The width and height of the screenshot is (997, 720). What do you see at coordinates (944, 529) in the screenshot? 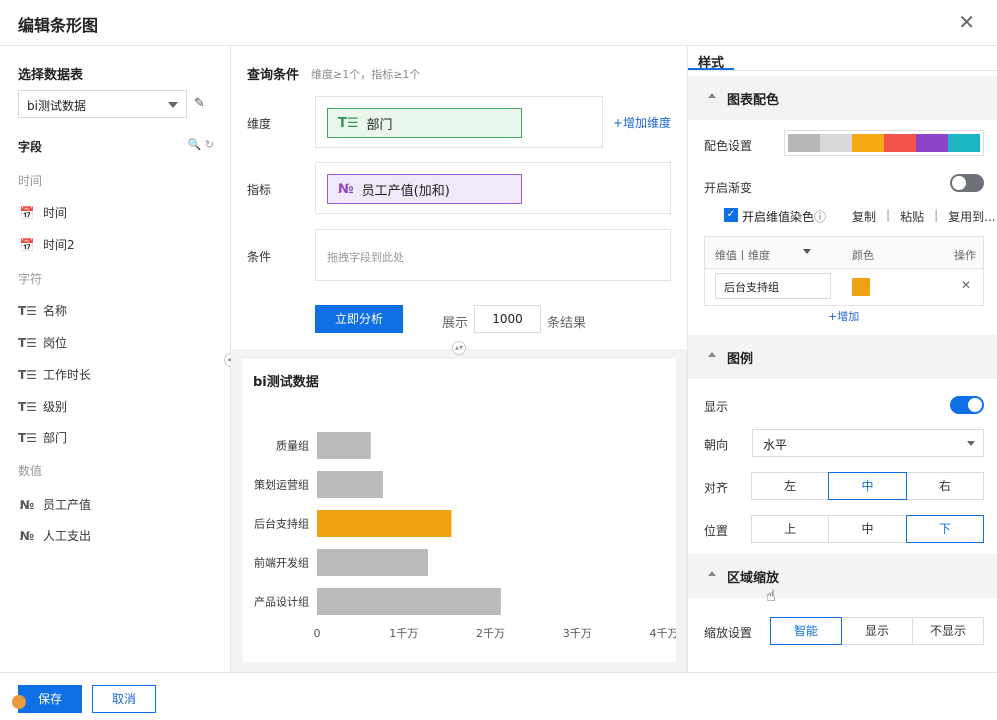
I see `pos-bottom-option: 下` at bounding box center [944, 529].